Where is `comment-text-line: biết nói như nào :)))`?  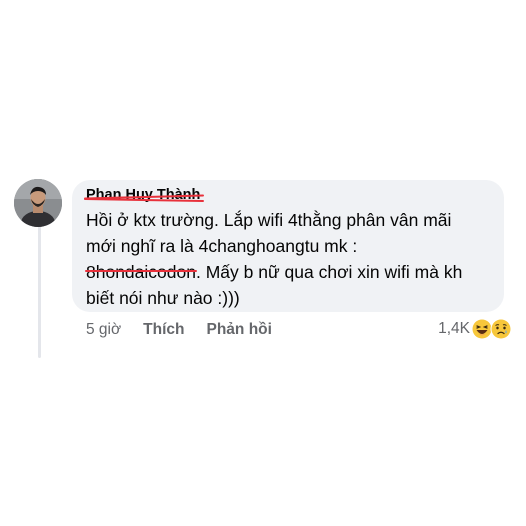
comment-text-line: biết nói như nào :))) is located at coordinates (163, 298).